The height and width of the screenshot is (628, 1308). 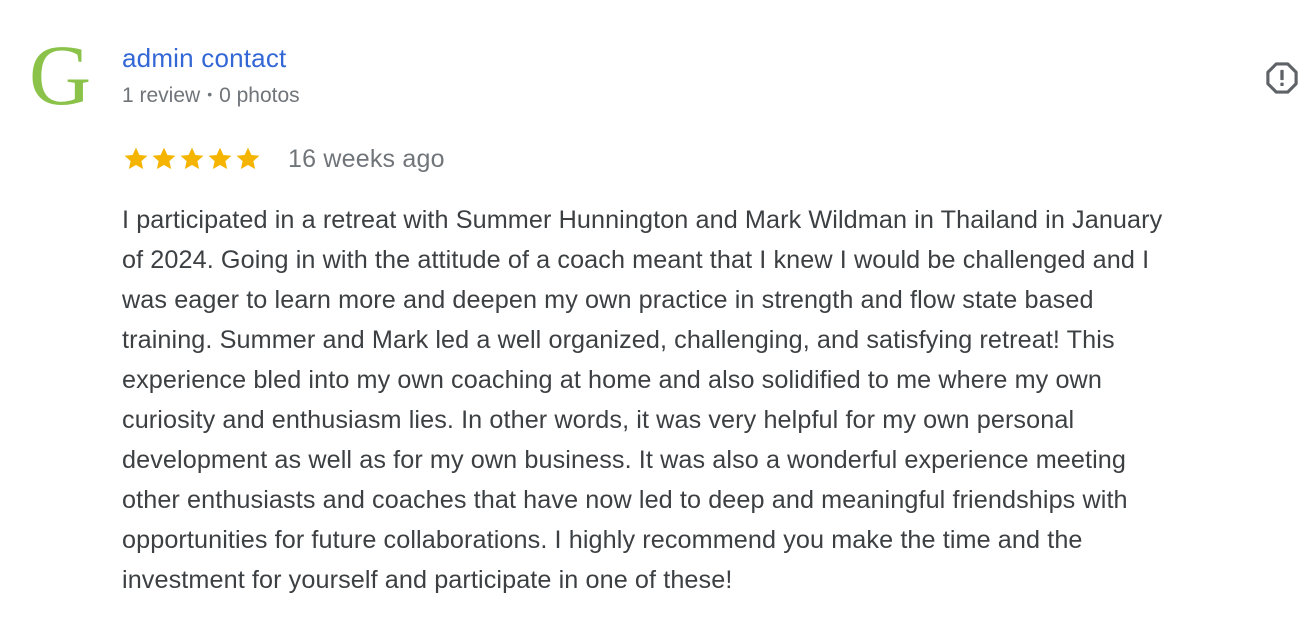 I want to click on report-review-button, so click(x=1282, y=78).